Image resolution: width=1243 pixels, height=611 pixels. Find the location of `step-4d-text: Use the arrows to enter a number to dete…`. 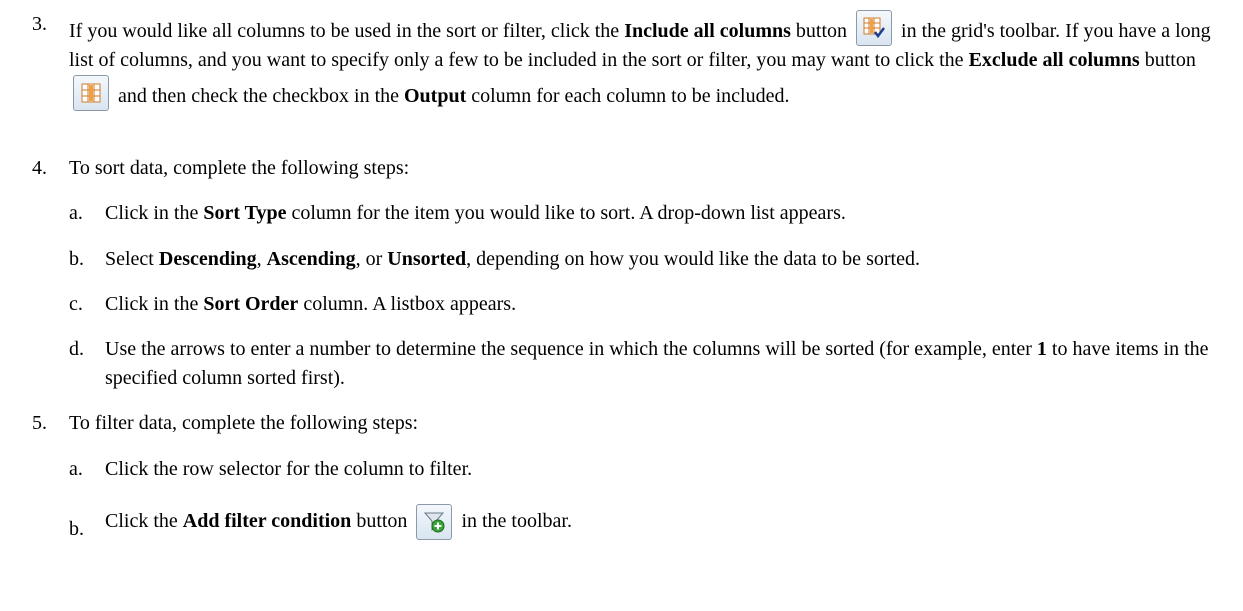

step-4d-text: Use the arrows to enter a number to dete… is located at coordinates (657, 363).